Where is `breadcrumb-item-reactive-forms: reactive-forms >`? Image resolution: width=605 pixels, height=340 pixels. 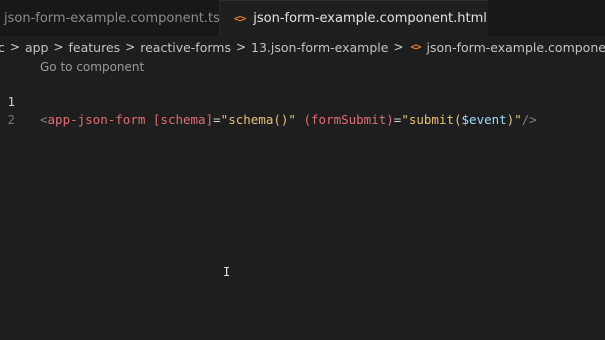 breadcrumb-item-reactive-forms: reactive-forms > is located at coordinates (195, 47).